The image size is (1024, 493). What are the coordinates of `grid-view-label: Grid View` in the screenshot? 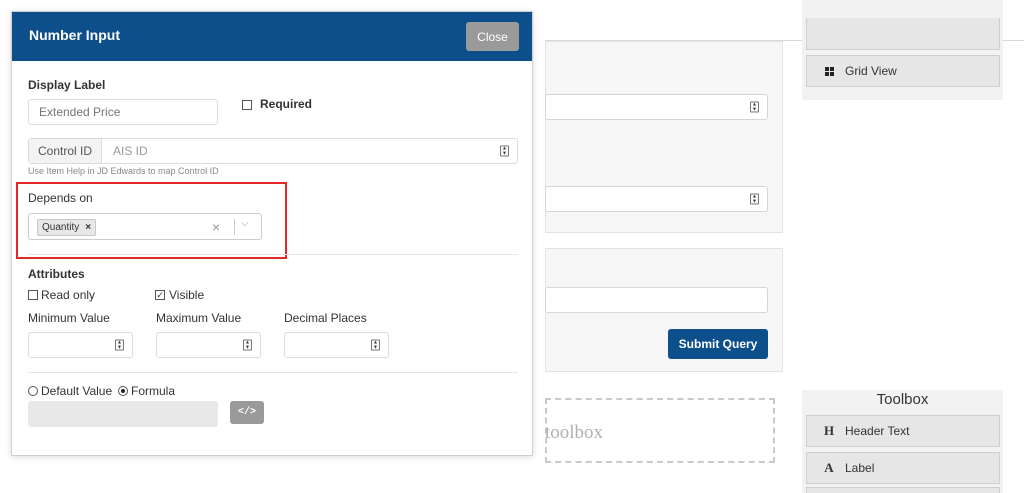 It's located at (871, 71).